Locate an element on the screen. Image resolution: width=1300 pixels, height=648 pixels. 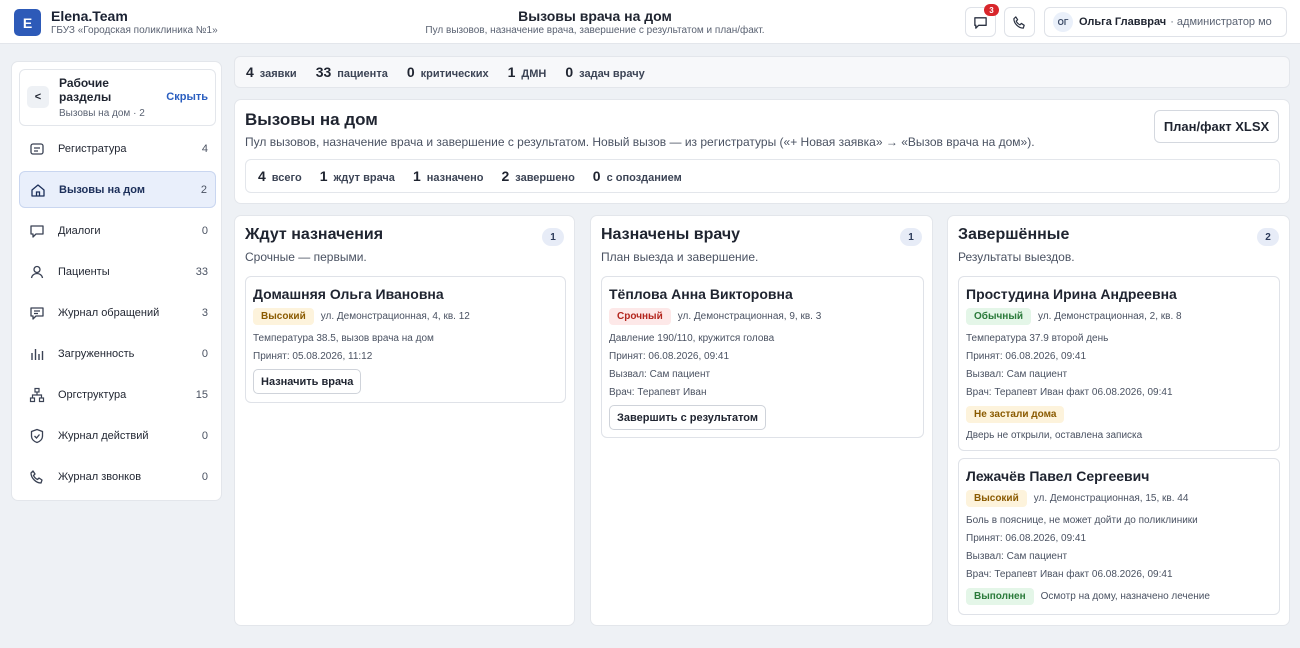
user-icon is located at coordinates (37, 272).